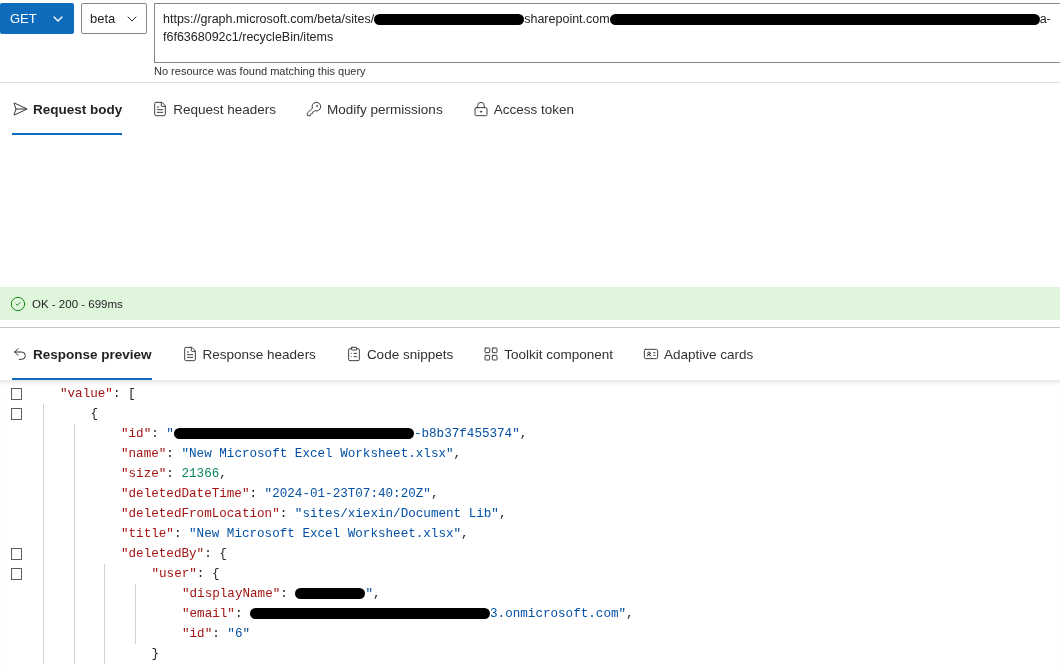 This screenshot has height=666, width=1060. Describe the element at coordinates (523, 109) in the screenshot. I see `request-tab: Access token` at that location.